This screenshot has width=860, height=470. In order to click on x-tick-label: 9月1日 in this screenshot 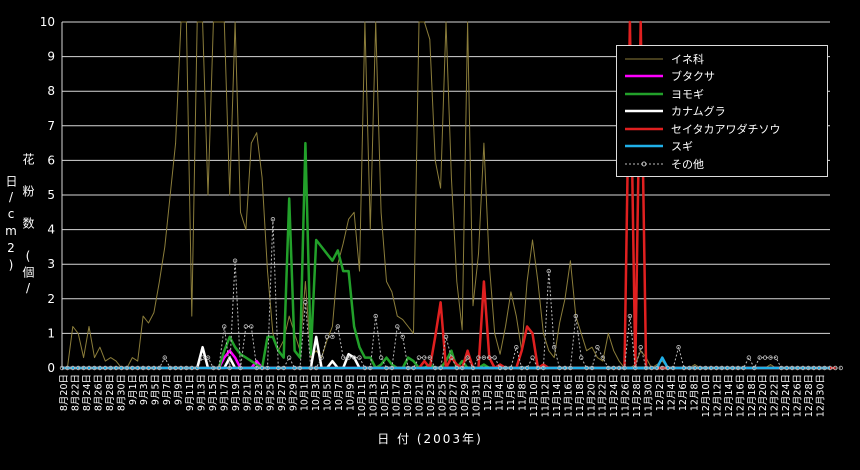, I will do `click(133, 389)`.